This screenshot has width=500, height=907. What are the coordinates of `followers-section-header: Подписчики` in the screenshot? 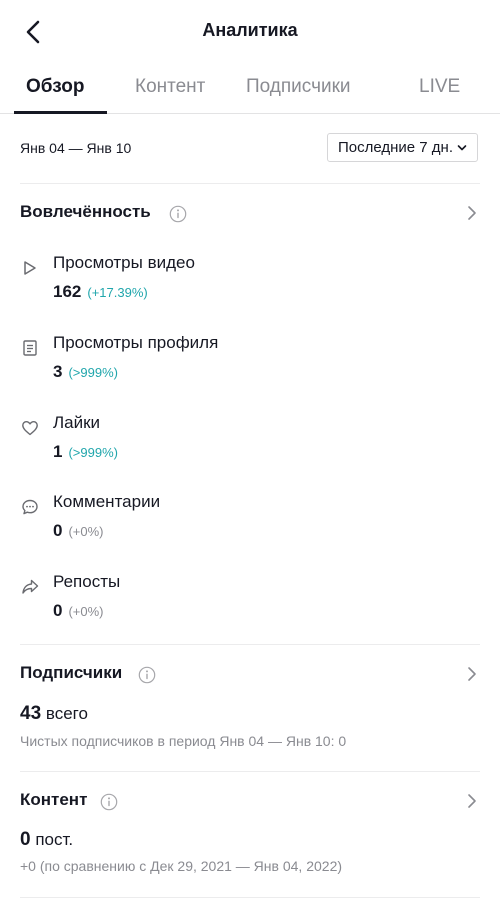 It's located at (250, 674).